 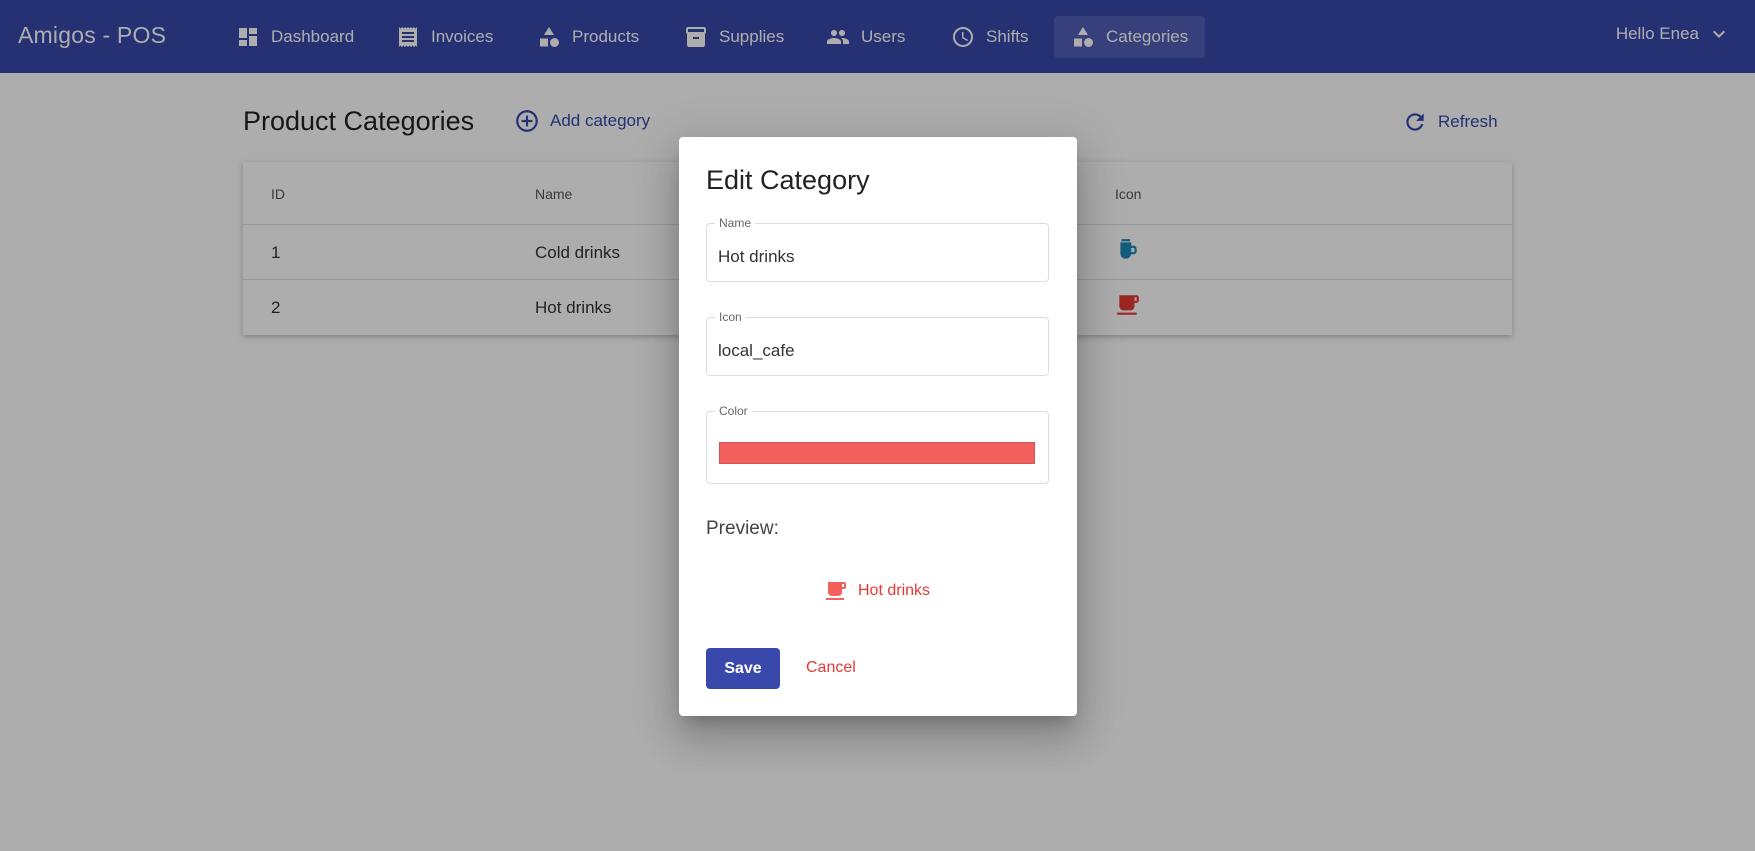 What do you see at coordinates (788, 180) in the screenshot?
I see `dialog-title: Edit Category` at bounding box center [788, 180].